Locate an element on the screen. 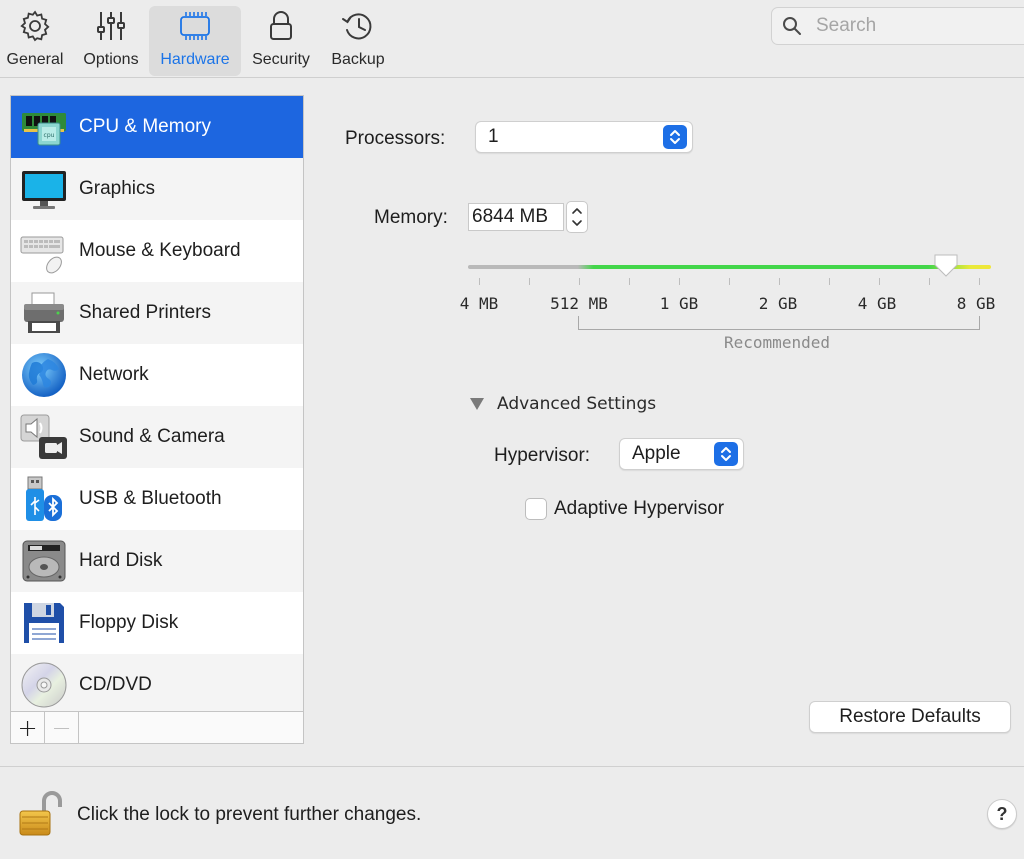 The height and width of the screenshot is (859, 1024). sidebar-item-label: CPU & Memory is located at coordinates (145, 126).